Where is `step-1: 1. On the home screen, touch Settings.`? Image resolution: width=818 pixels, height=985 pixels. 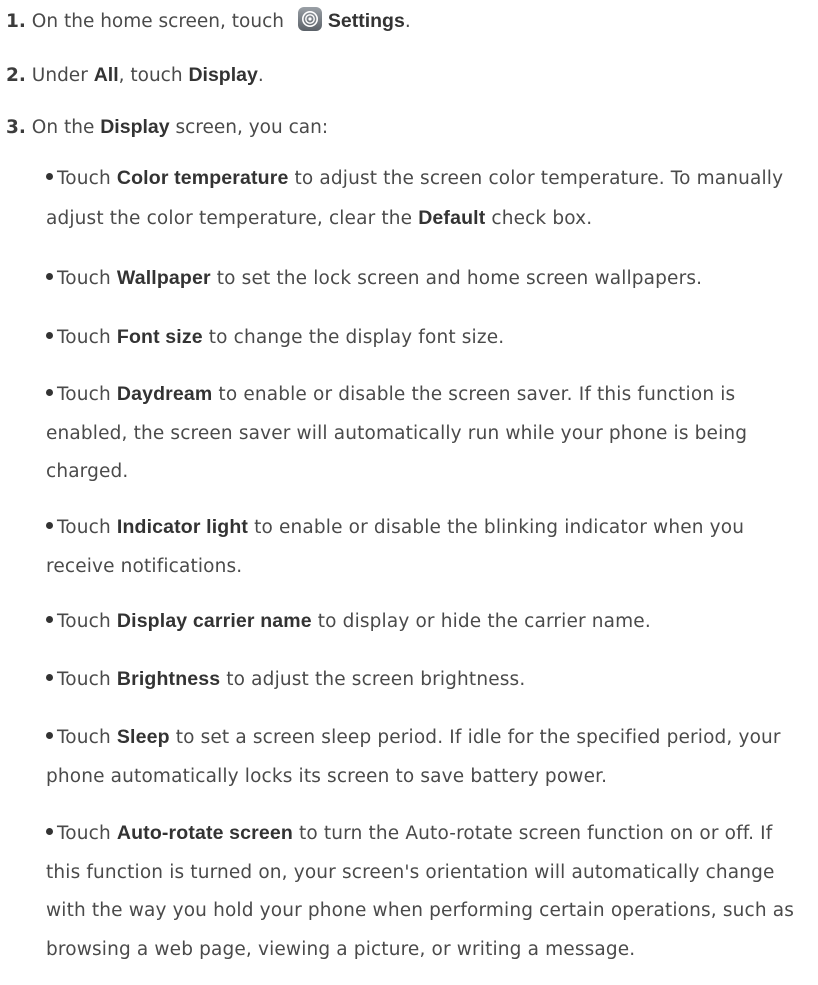
step-1: 1. On the home screen, touch Settings. is located at coordinates (208, 21).